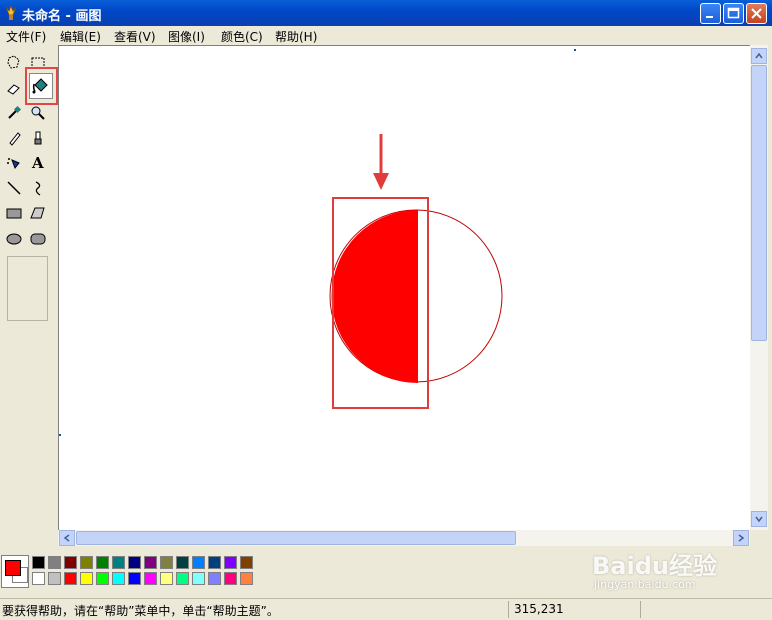 This screenshot has height=620, width=772. What do you see at coordinates (242, 36) in the screenshot?
I see `menu-colors: 颜色(C)` at bounding box center [242, 36].